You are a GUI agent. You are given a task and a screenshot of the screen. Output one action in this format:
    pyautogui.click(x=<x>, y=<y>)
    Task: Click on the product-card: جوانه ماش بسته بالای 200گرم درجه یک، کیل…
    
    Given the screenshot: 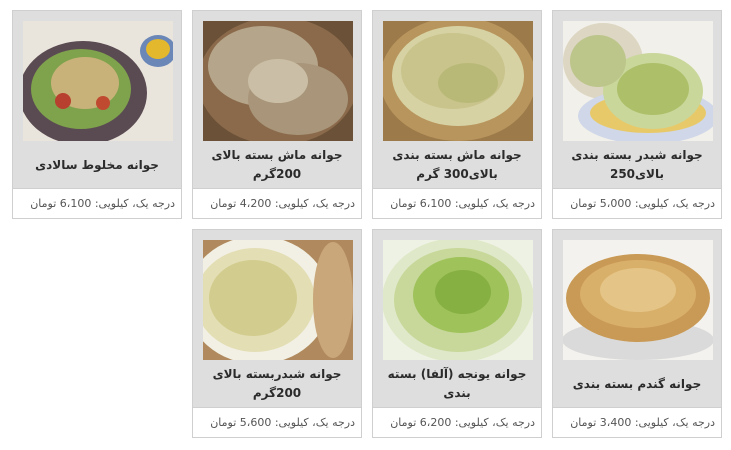 What is the action you would take?
    pyautogui.click(x=277, y=114)
    